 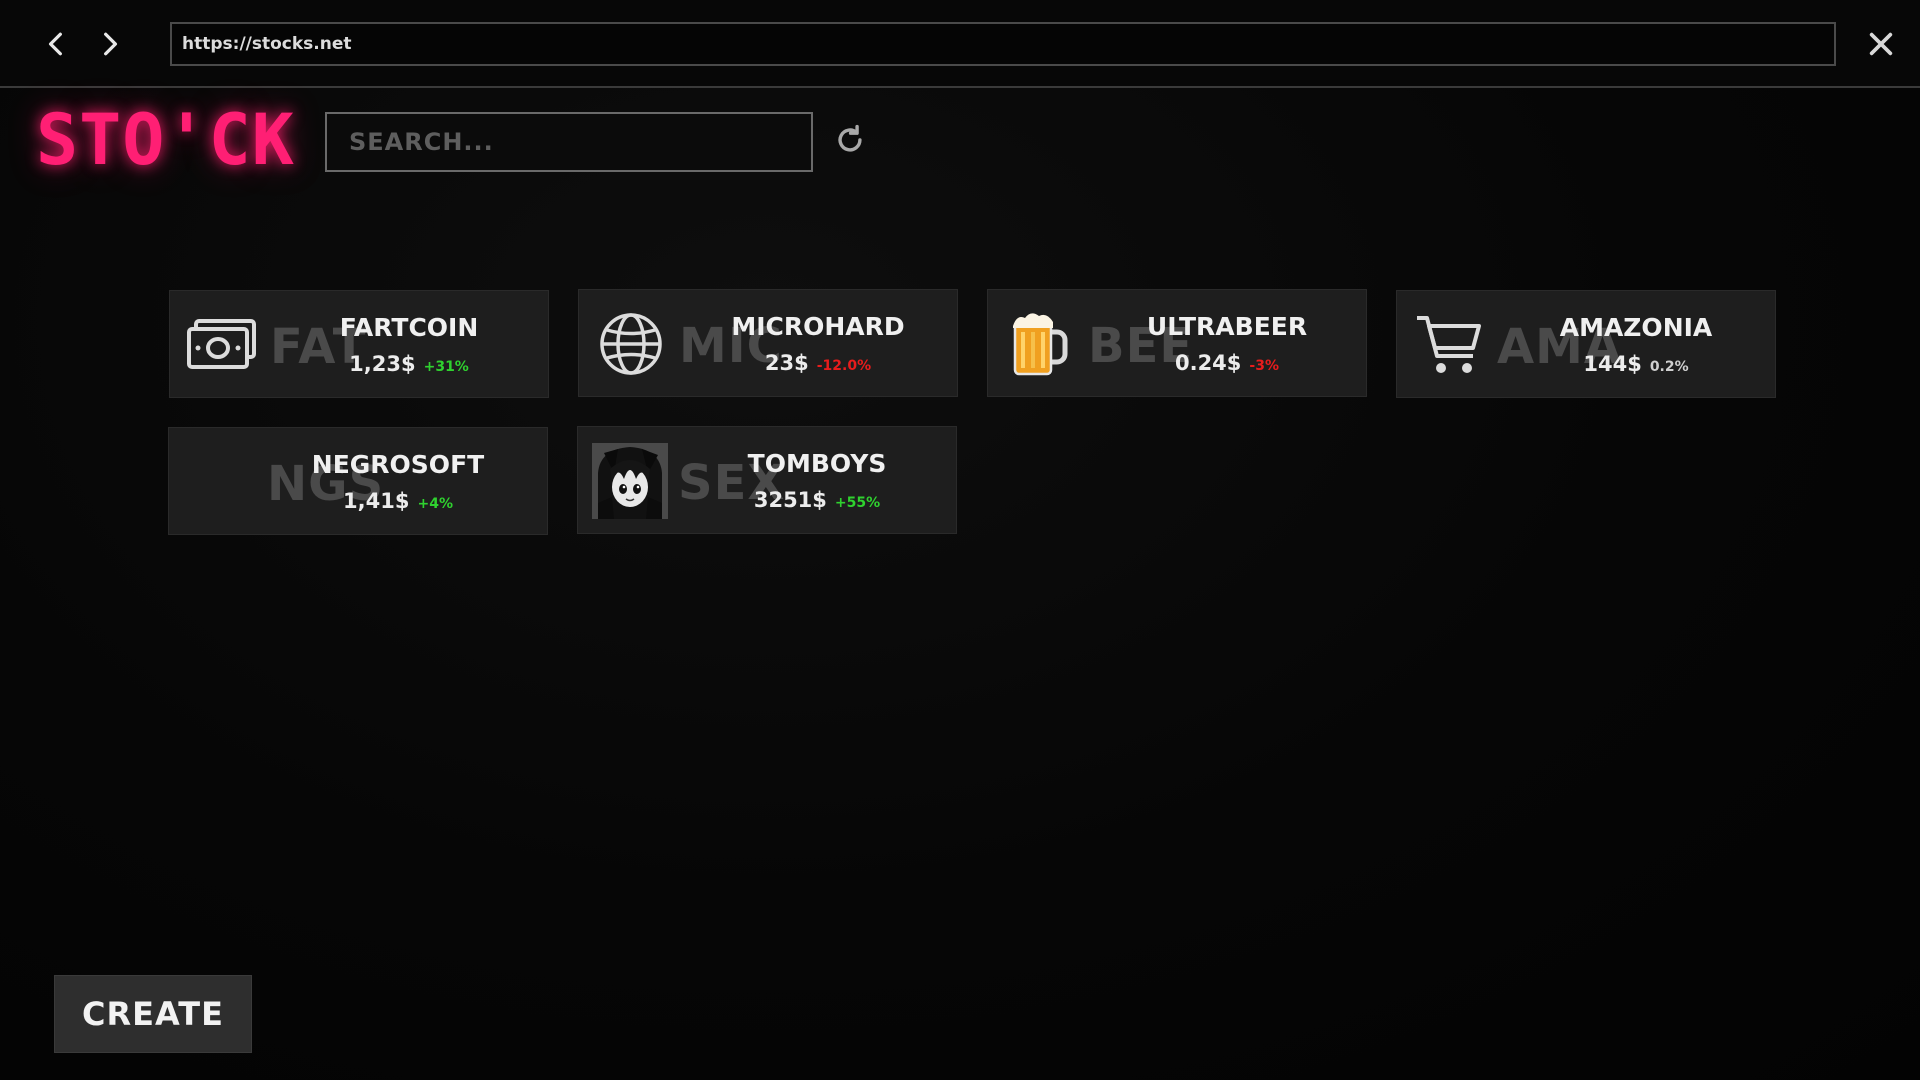 I want to click on back-button, so click(x=56, y=44).